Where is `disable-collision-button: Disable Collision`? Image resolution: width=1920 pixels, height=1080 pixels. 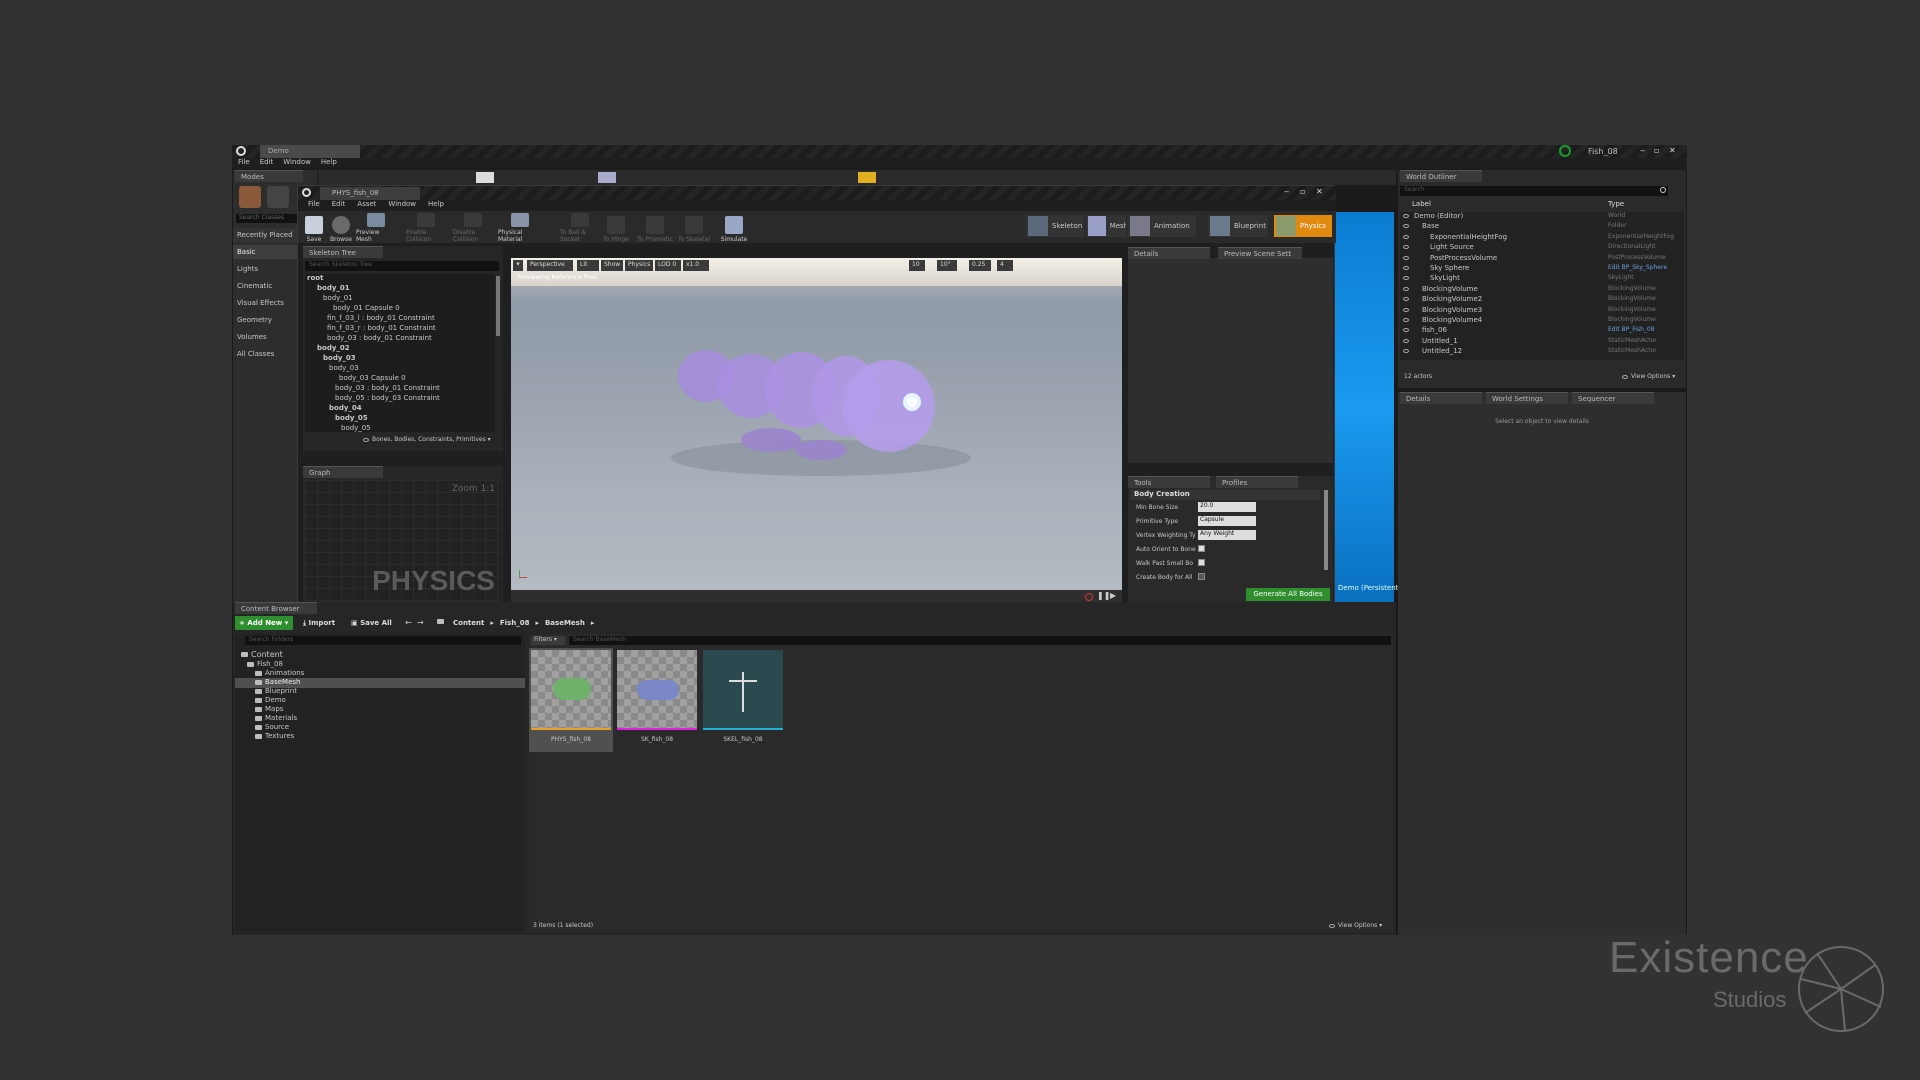 disable-collision-button: Disable Collision is located at coordinates (473, 228).